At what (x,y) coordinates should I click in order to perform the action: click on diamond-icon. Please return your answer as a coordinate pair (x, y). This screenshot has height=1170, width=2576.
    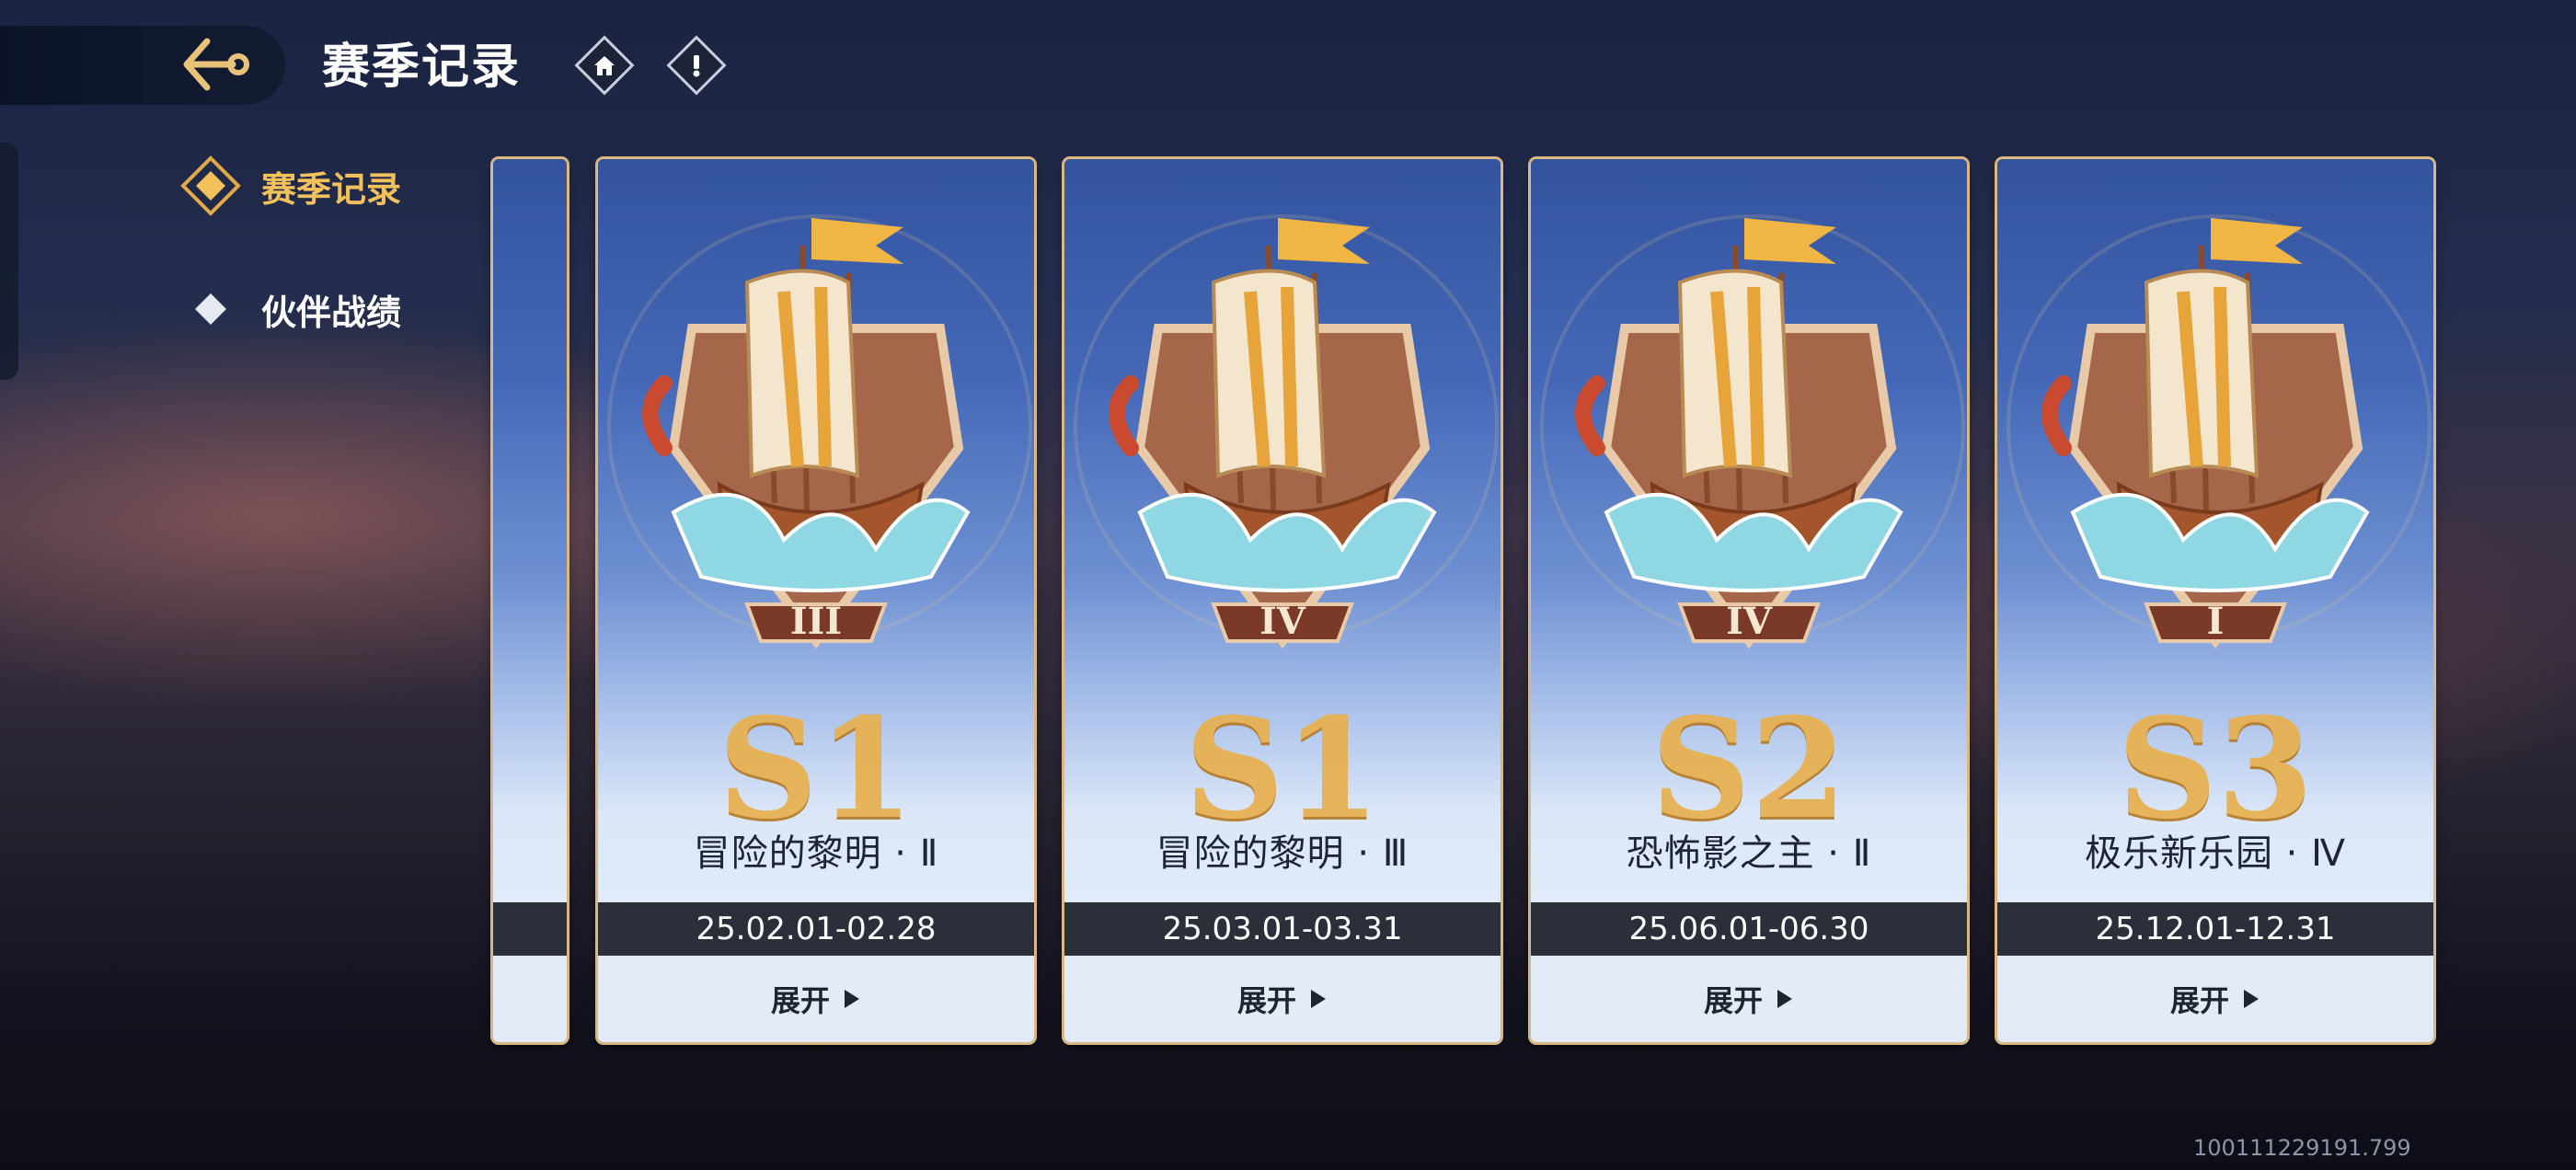
    Looking at the image, I should click on (210, 309).